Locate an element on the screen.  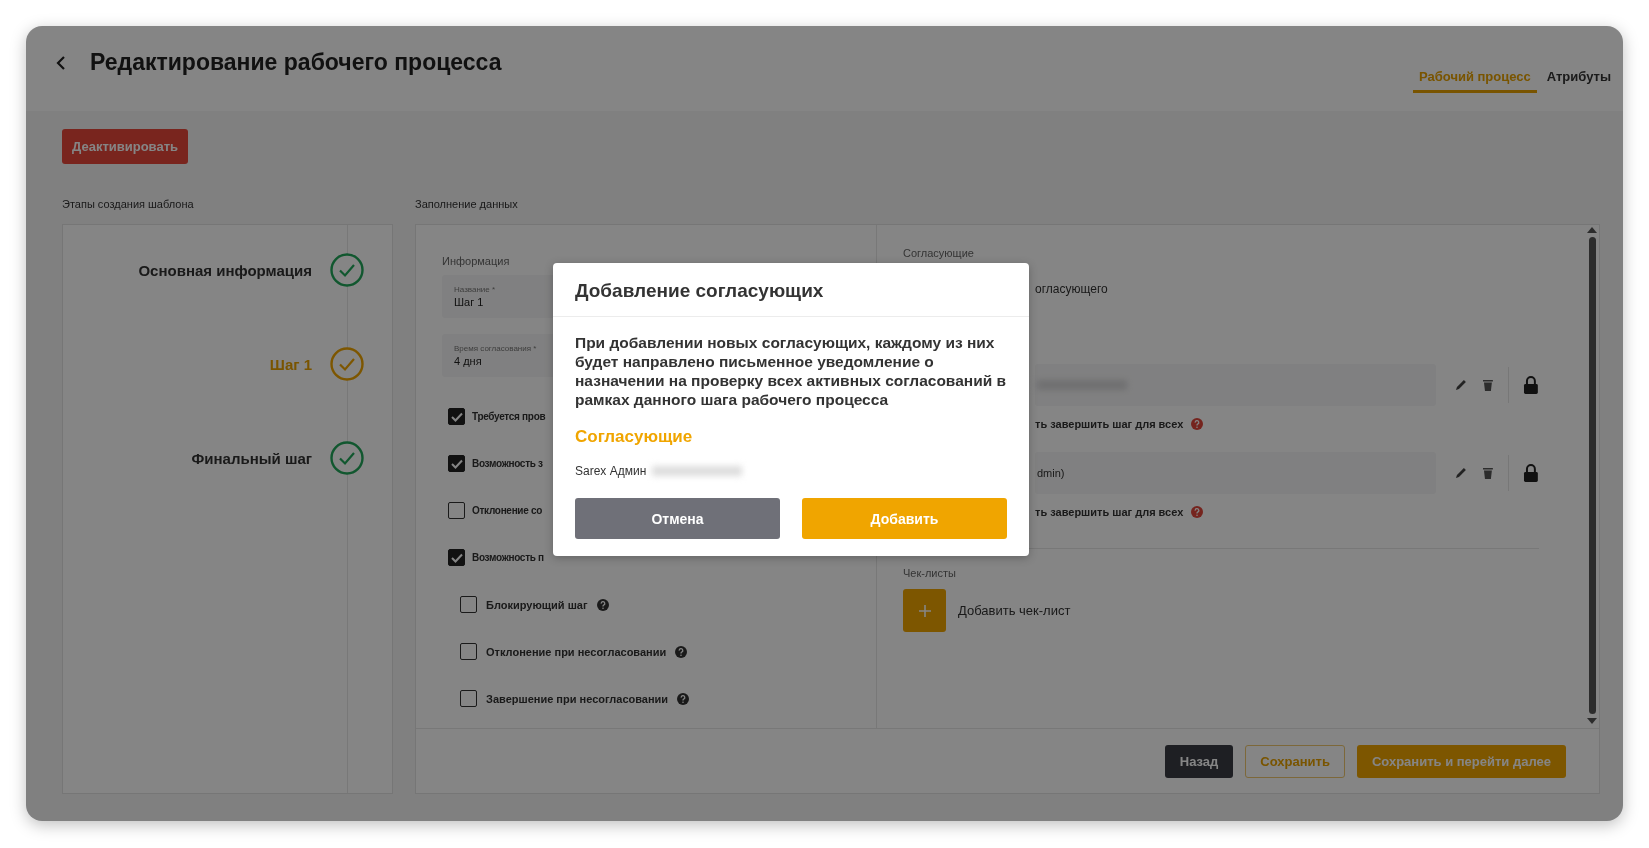
checkbox-label: Отклонение со is located at coordinates (507, 510).